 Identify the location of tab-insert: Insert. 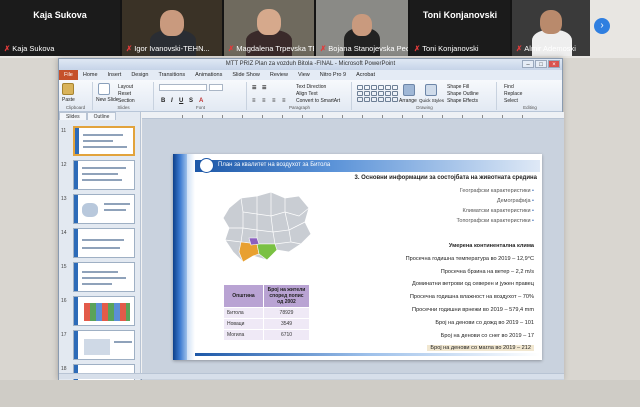
(115, 75).